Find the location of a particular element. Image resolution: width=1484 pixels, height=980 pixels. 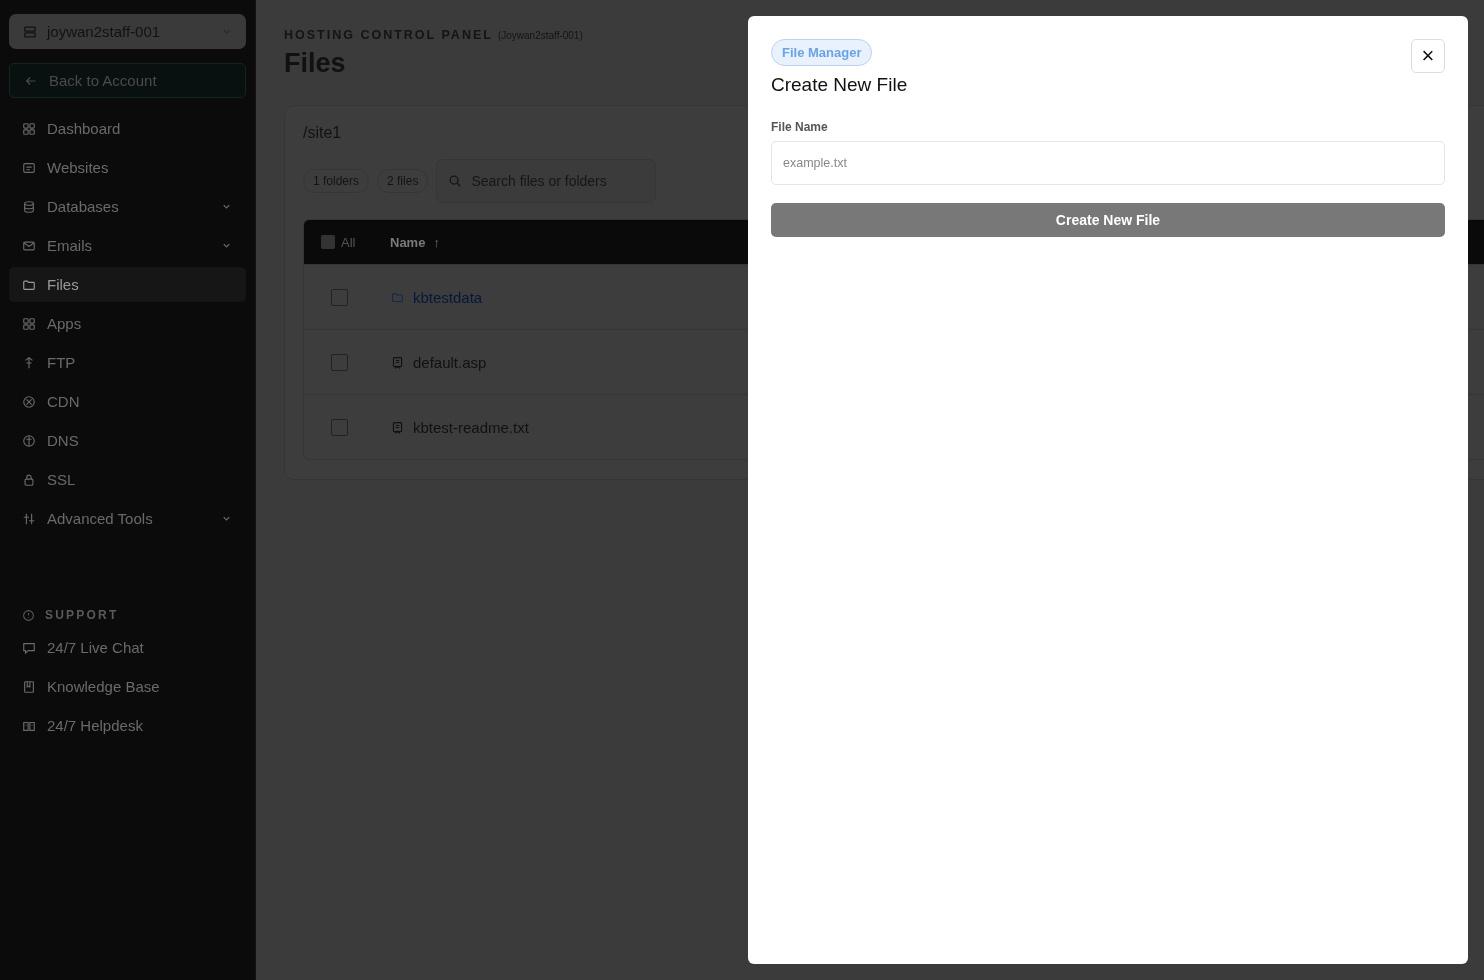

section-heading: SUPPORT is located at coordinates (82, 615).